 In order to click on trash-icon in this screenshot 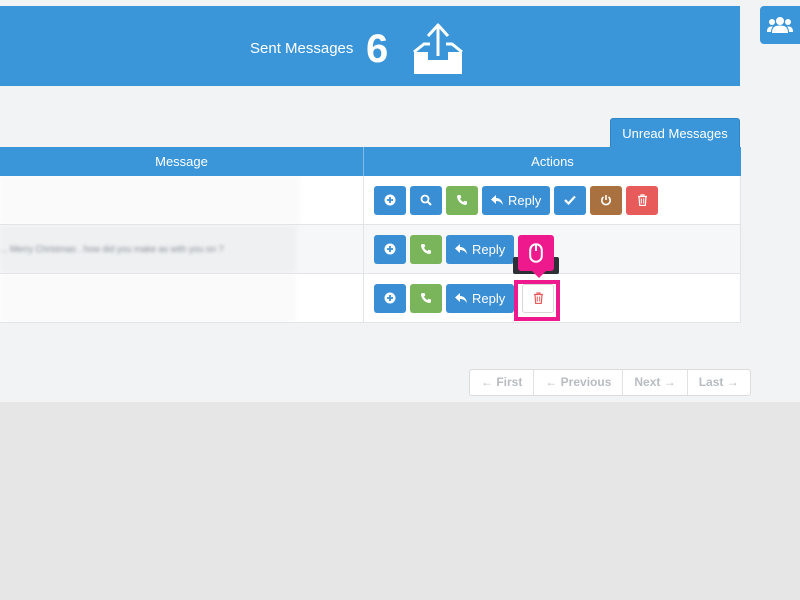, I will do `click(642, 200)`.